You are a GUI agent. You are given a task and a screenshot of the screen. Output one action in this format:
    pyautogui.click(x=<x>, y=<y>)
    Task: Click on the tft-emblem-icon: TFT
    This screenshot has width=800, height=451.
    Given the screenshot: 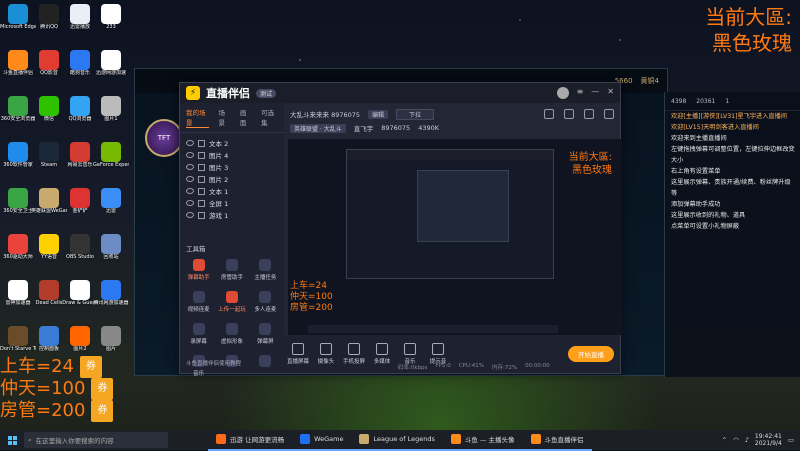 What is the action you would take?
    pyautogui.click(x=164, y=138)
    